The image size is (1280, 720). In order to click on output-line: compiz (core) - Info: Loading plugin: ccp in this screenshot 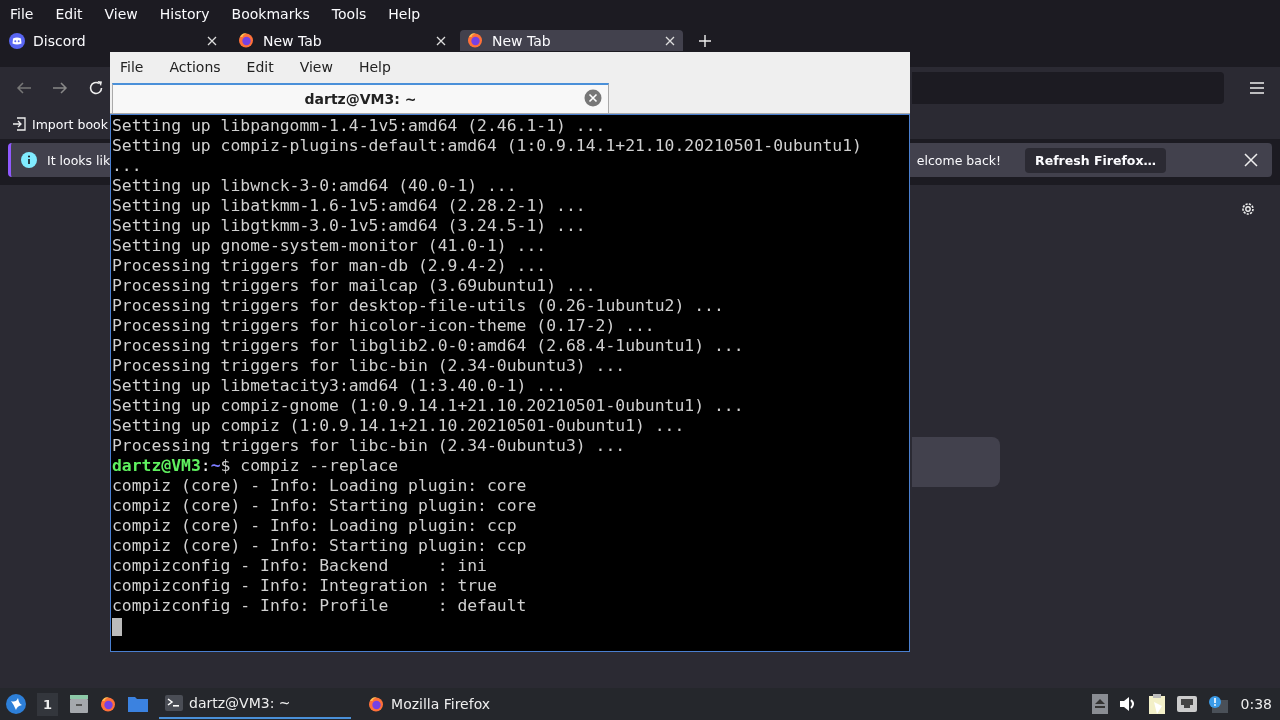, I will do `click(315, 526)`.